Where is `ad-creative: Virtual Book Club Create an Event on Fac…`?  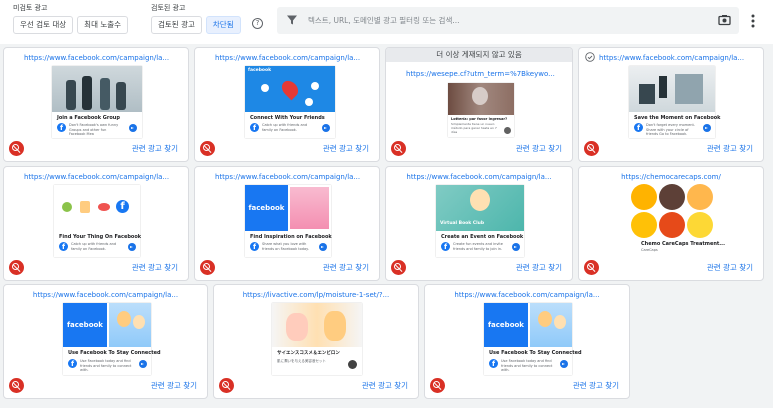
ad-creative: Virtual Book Club Create an Event on Fac… is located at coordinates (480, 221).